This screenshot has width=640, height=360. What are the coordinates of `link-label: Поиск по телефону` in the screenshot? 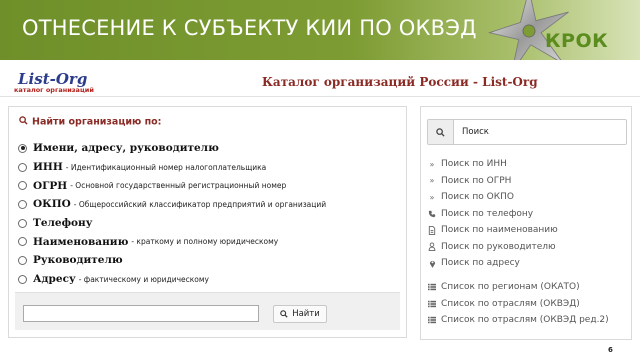 It's located at (487, 213).